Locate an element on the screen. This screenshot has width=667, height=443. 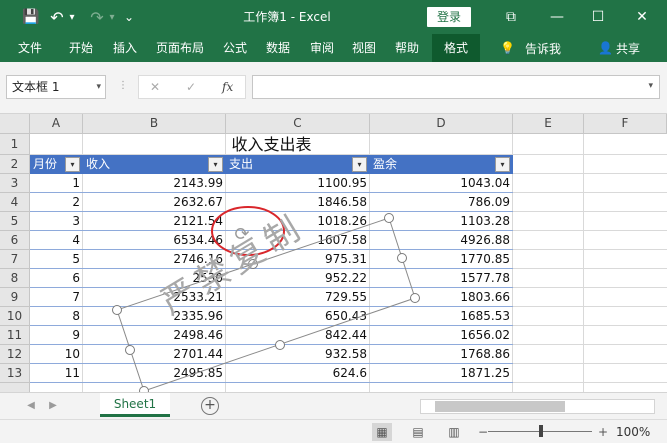
table-cell: 4 is located at coordinates (56, 240).